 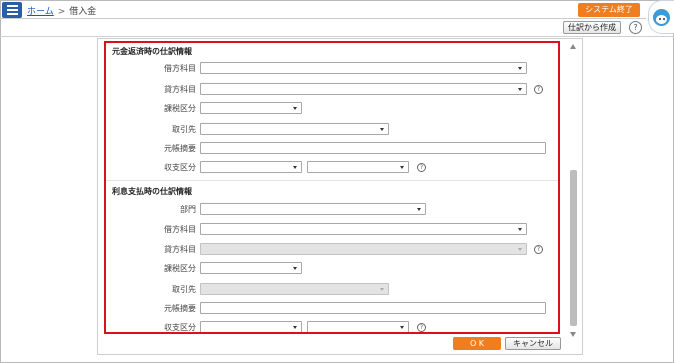 I want to click on department-label: 部門, so click(x=188, y=209).